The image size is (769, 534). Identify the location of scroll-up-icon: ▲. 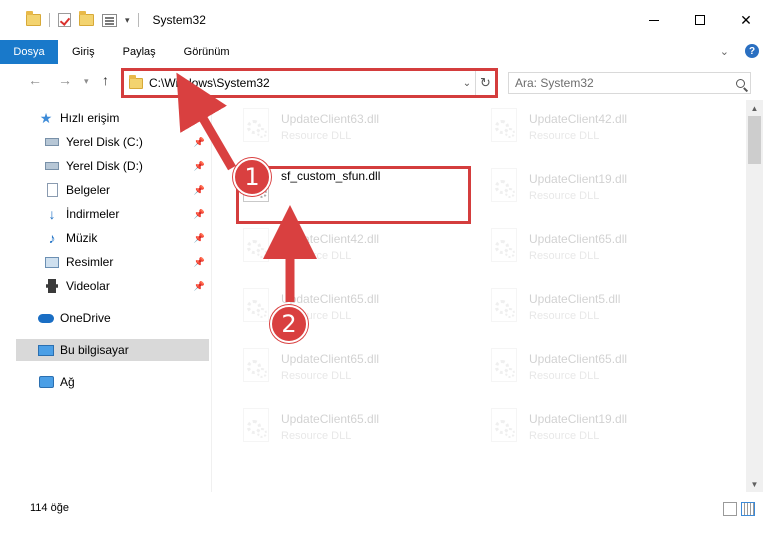
(754, 108).